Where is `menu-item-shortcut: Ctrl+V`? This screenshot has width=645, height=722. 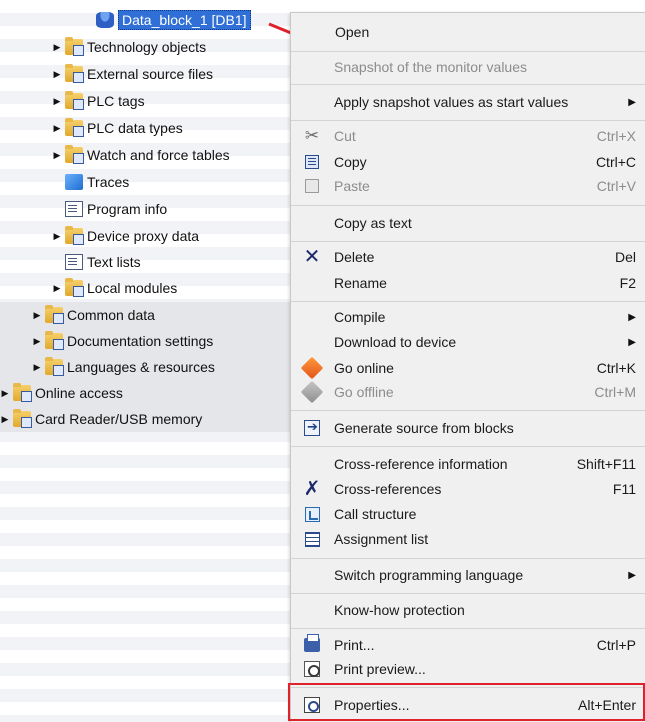
menu-item-shortcut: Ctrl+V is located at coordinates (616, 186).